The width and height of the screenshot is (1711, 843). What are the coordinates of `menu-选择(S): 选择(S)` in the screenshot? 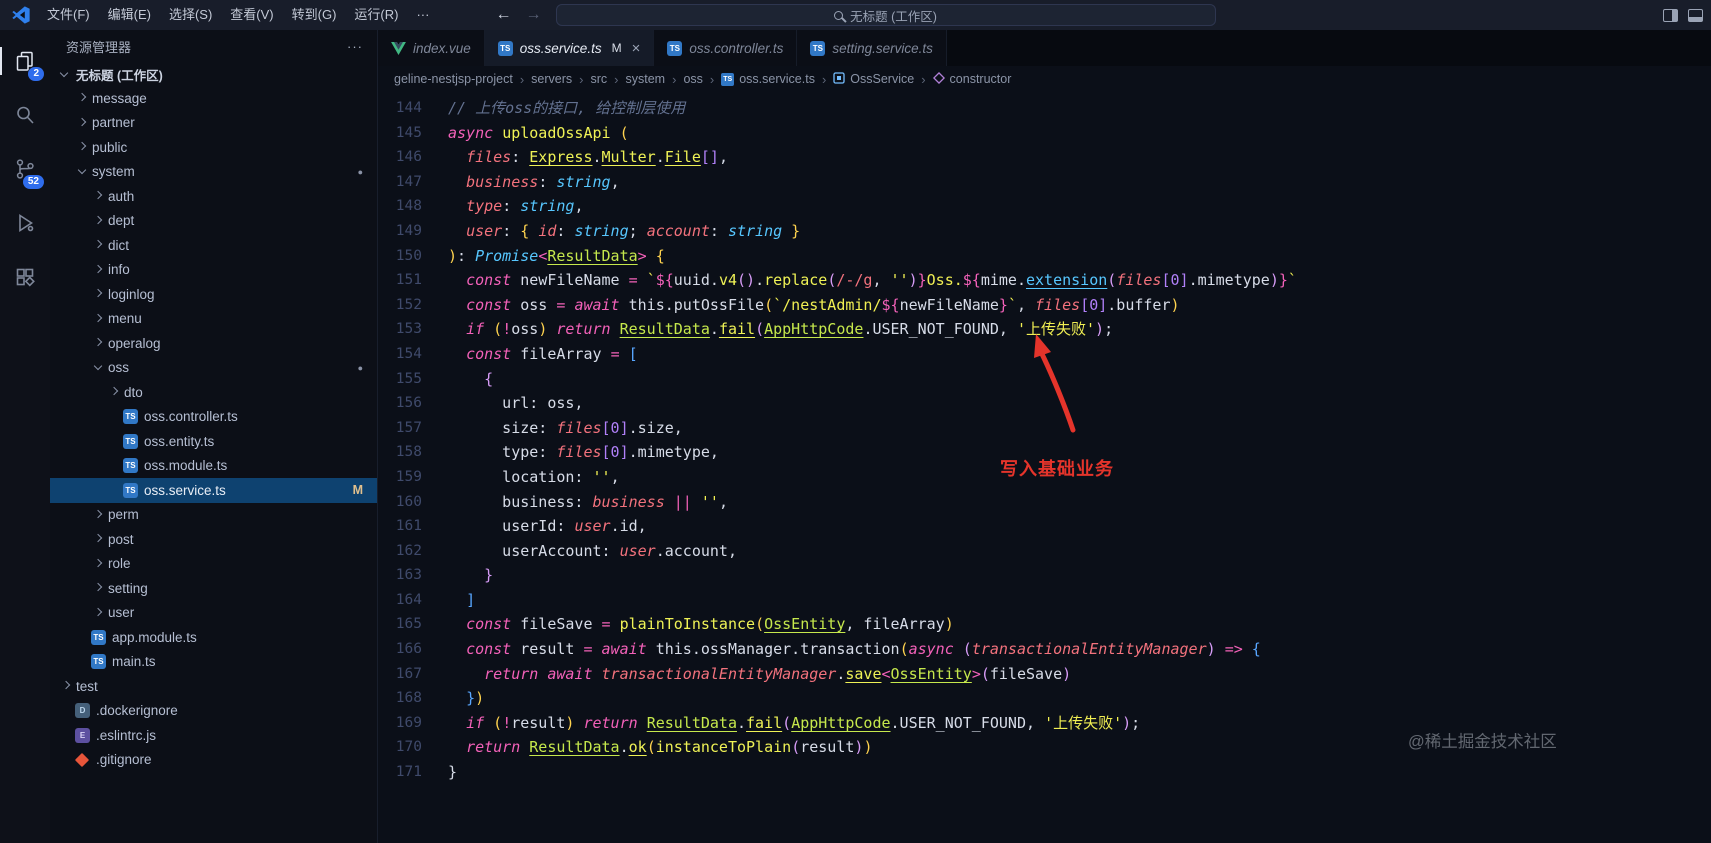 It's located at (190, 15).